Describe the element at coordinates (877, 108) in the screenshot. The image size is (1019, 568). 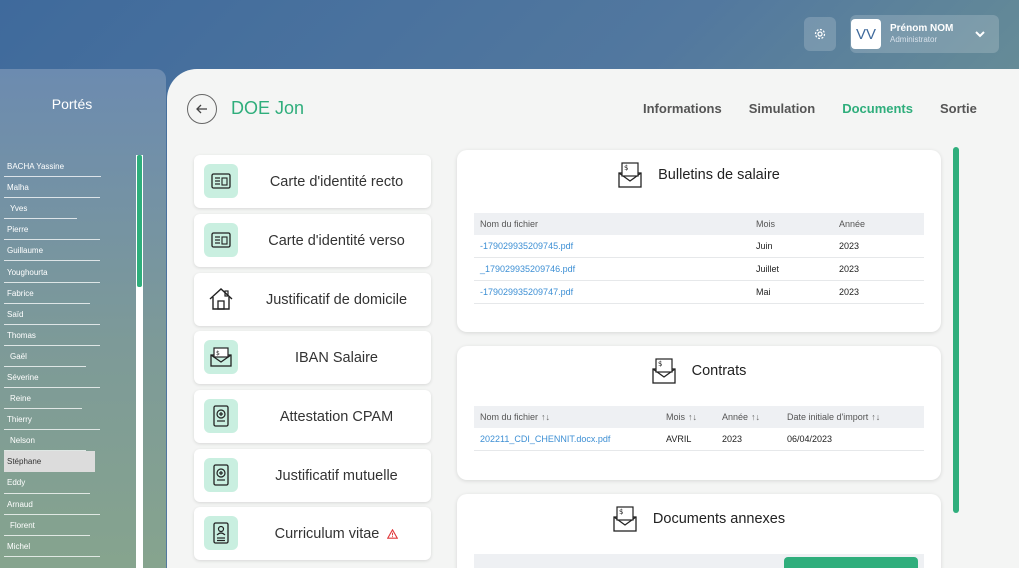
I see `tab-documents: Documents` at that location.